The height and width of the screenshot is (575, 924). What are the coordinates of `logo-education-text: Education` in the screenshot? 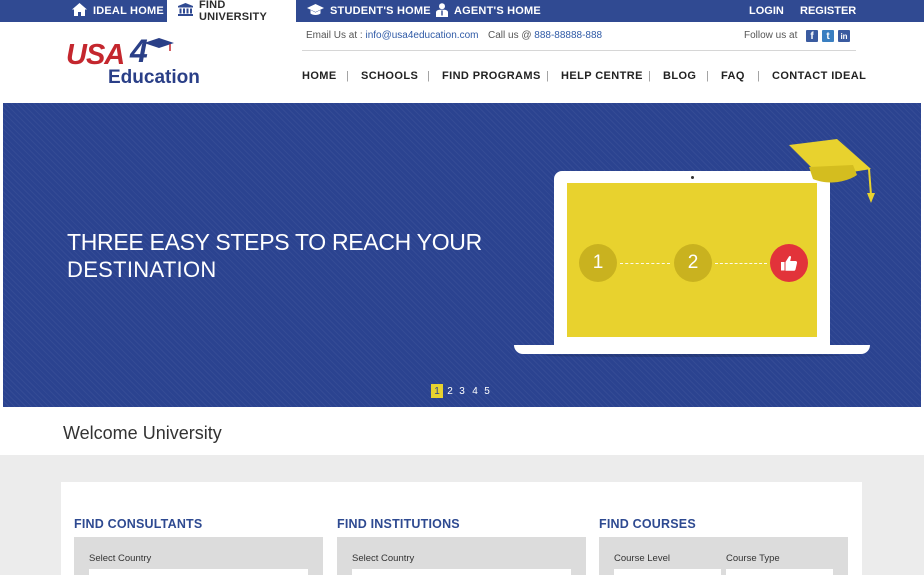 It's located at (154, 77).